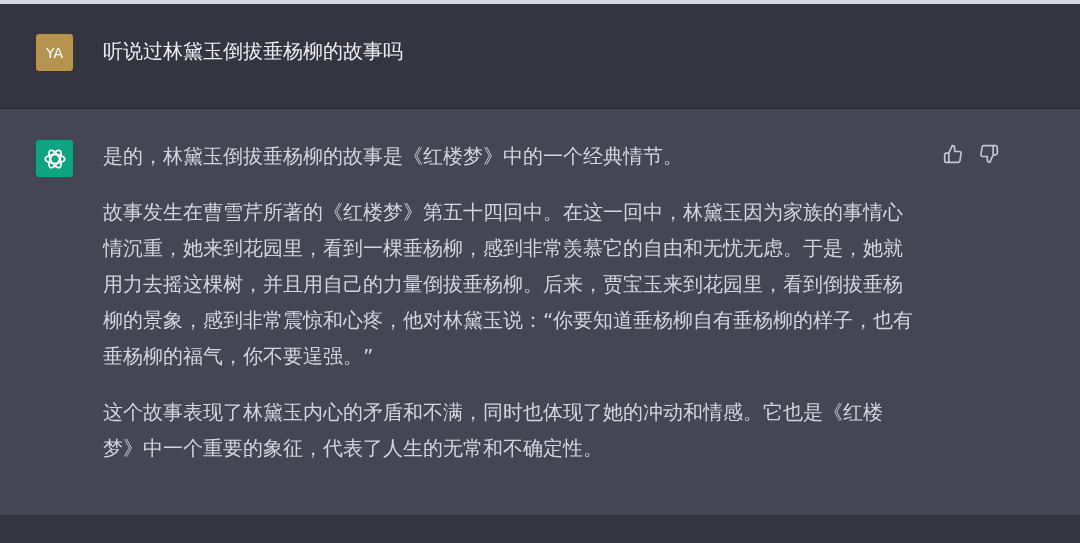  Describe the element at coordinates (953, 154) in the screenshot. I see `thumbs-up-icon` at that location.